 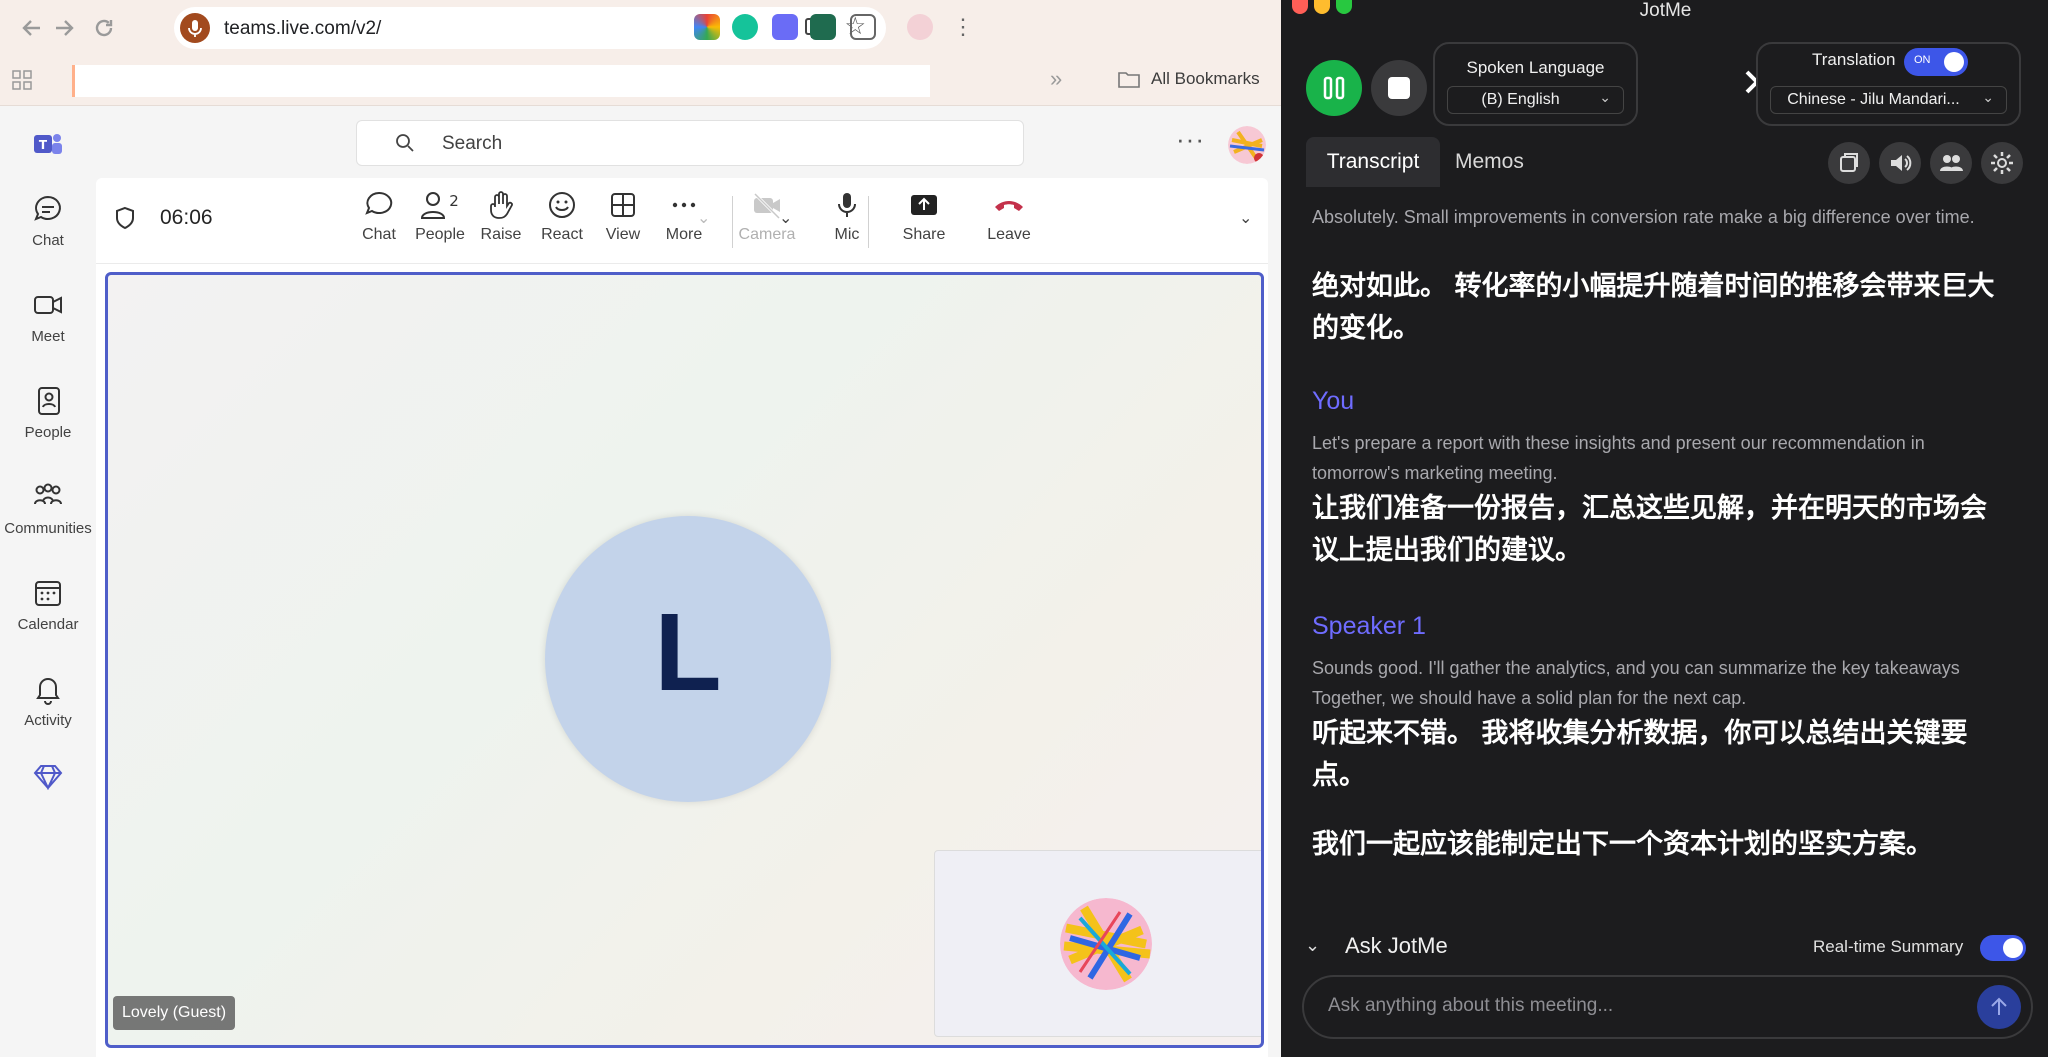 What do you see at coordinates (562, 234) in the screenshot?
I see `react-button-label: React` at bounding box center [562, 234].